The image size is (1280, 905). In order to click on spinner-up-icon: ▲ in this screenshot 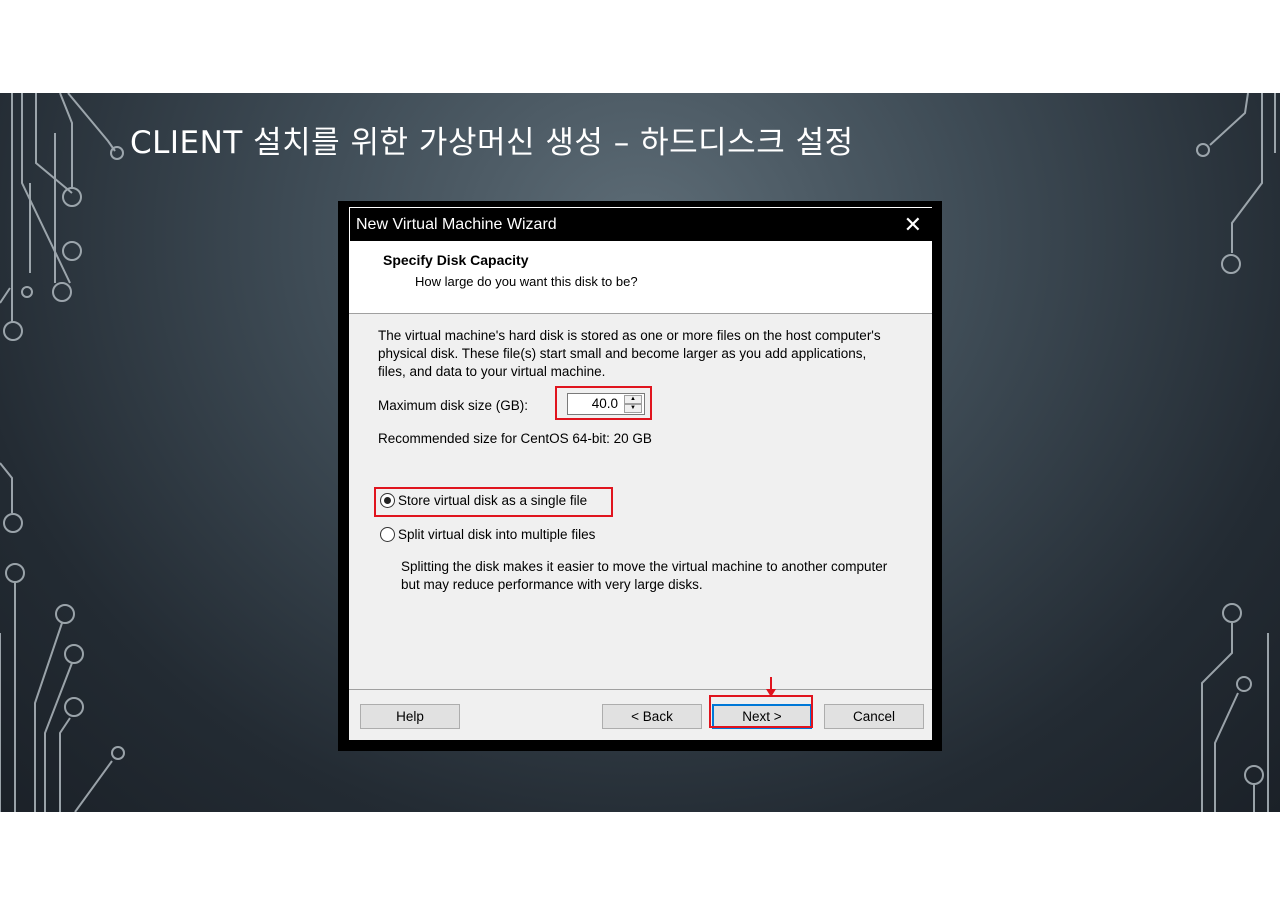, I will do `click(633, 399)`.